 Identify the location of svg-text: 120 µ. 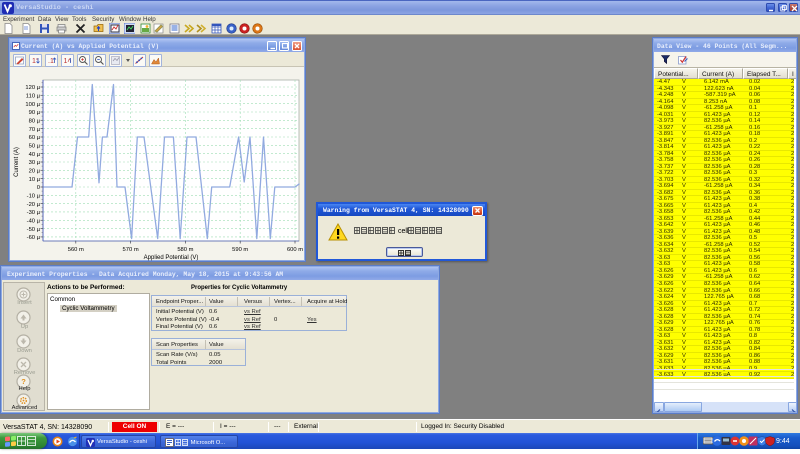
(32, 88).